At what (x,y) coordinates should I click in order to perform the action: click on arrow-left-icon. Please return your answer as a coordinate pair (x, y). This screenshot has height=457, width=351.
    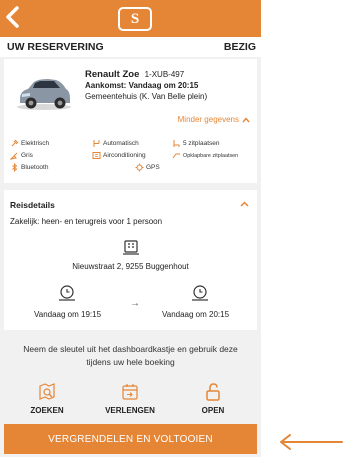
    Looking at the image, I should click on (311, 442).